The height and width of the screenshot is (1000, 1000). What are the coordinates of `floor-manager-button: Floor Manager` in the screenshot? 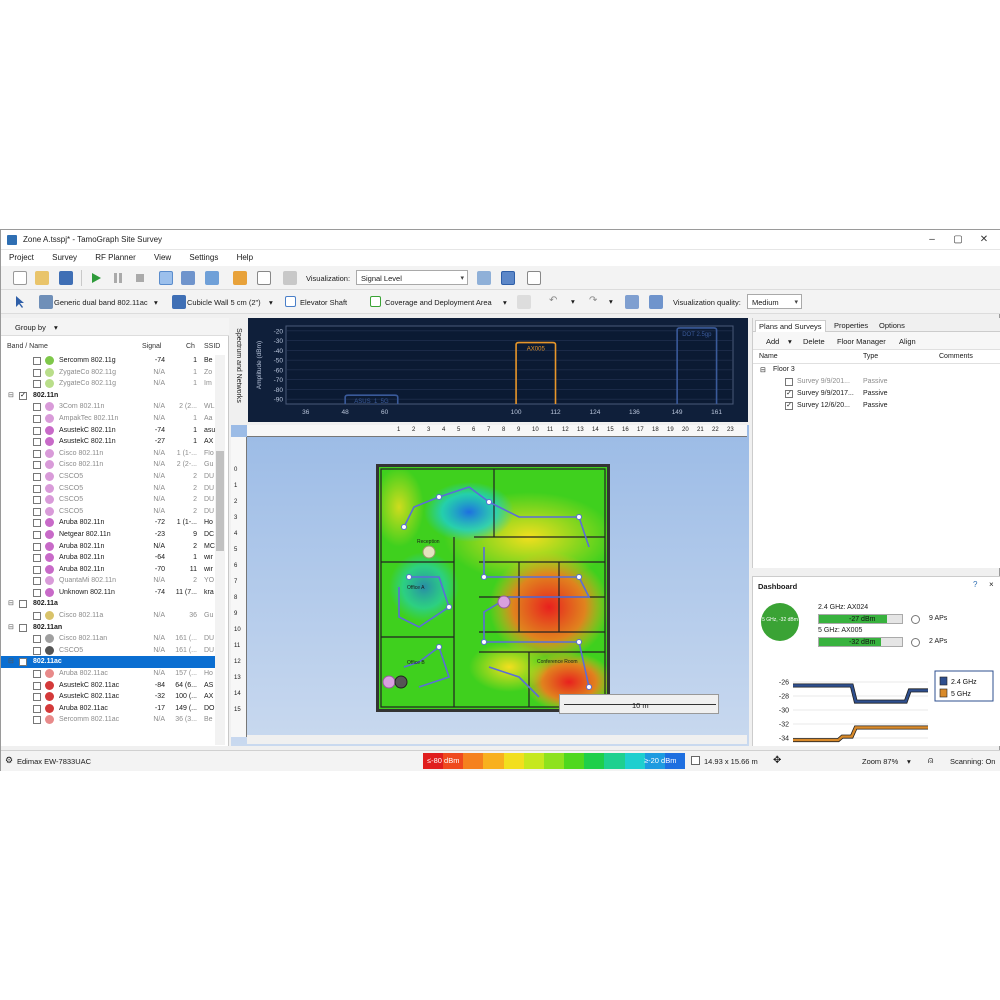 It's located at (861, 341).